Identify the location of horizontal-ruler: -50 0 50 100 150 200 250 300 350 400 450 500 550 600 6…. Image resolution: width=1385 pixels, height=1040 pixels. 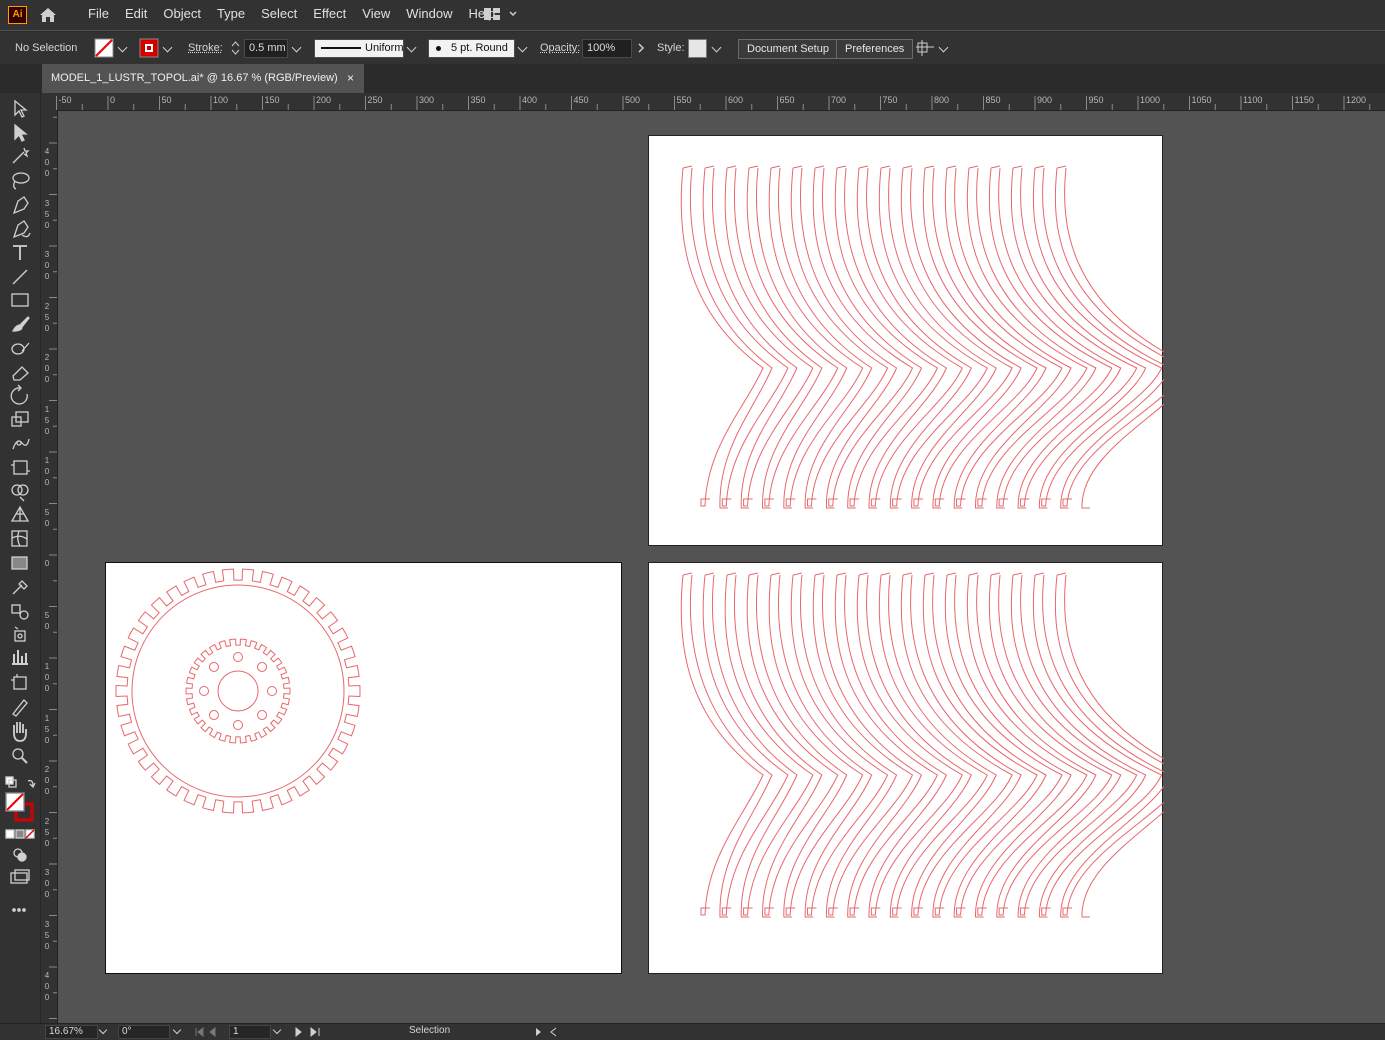
(713, 102).